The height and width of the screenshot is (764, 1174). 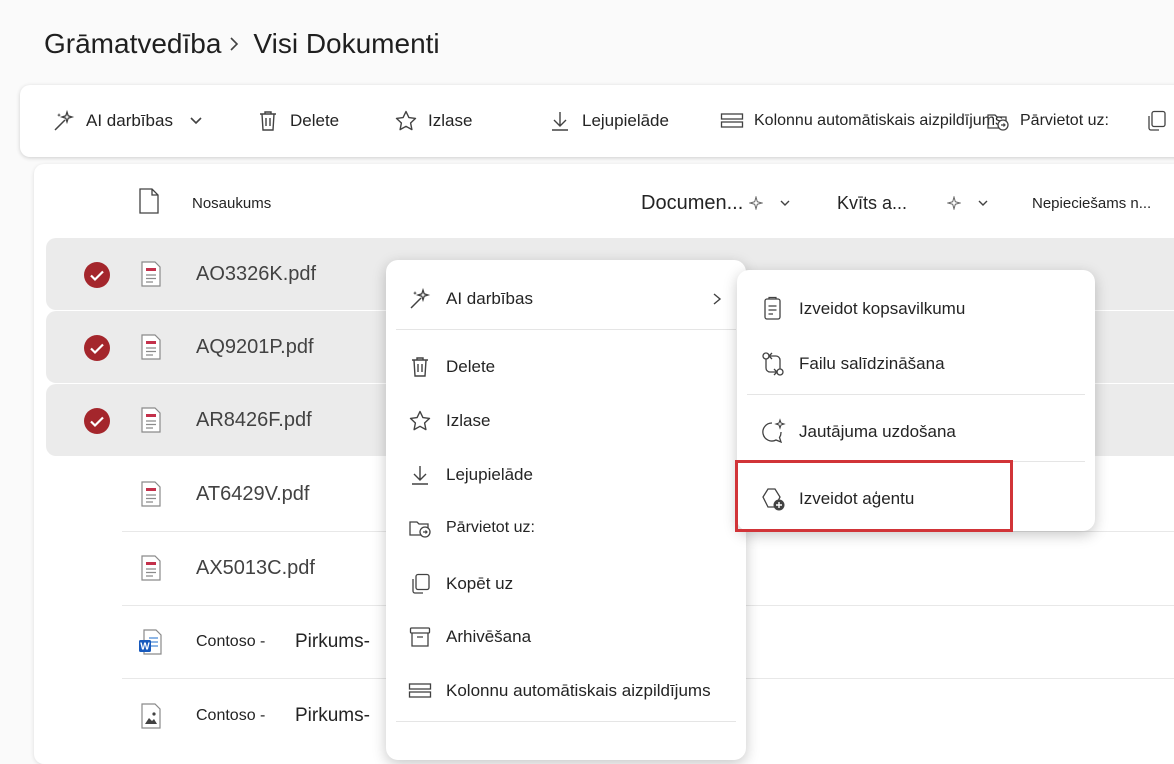 What do you see at coordinates (450, 120) in the screenshot?
I see `favorites-label: Izlase` at bounding box center [450, 120].